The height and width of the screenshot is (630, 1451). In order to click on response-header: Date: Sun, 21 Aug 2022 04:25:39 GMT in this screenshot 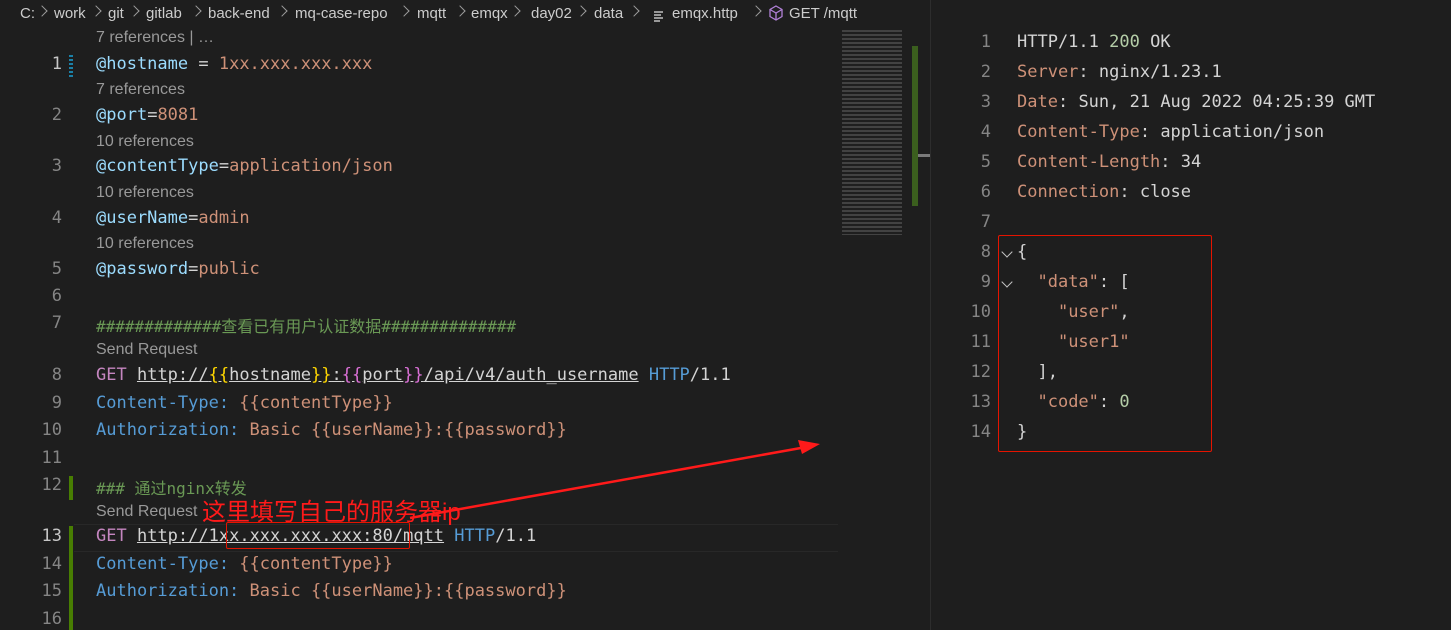, I will do `click(1196, 102)`.